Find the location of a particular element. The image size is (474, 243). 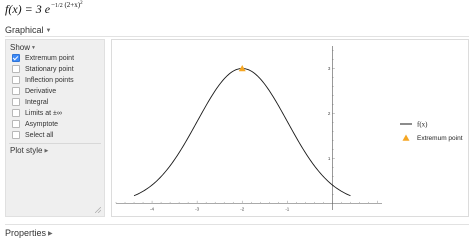

option-label: Extremum point is located at coordinates (50, 58).